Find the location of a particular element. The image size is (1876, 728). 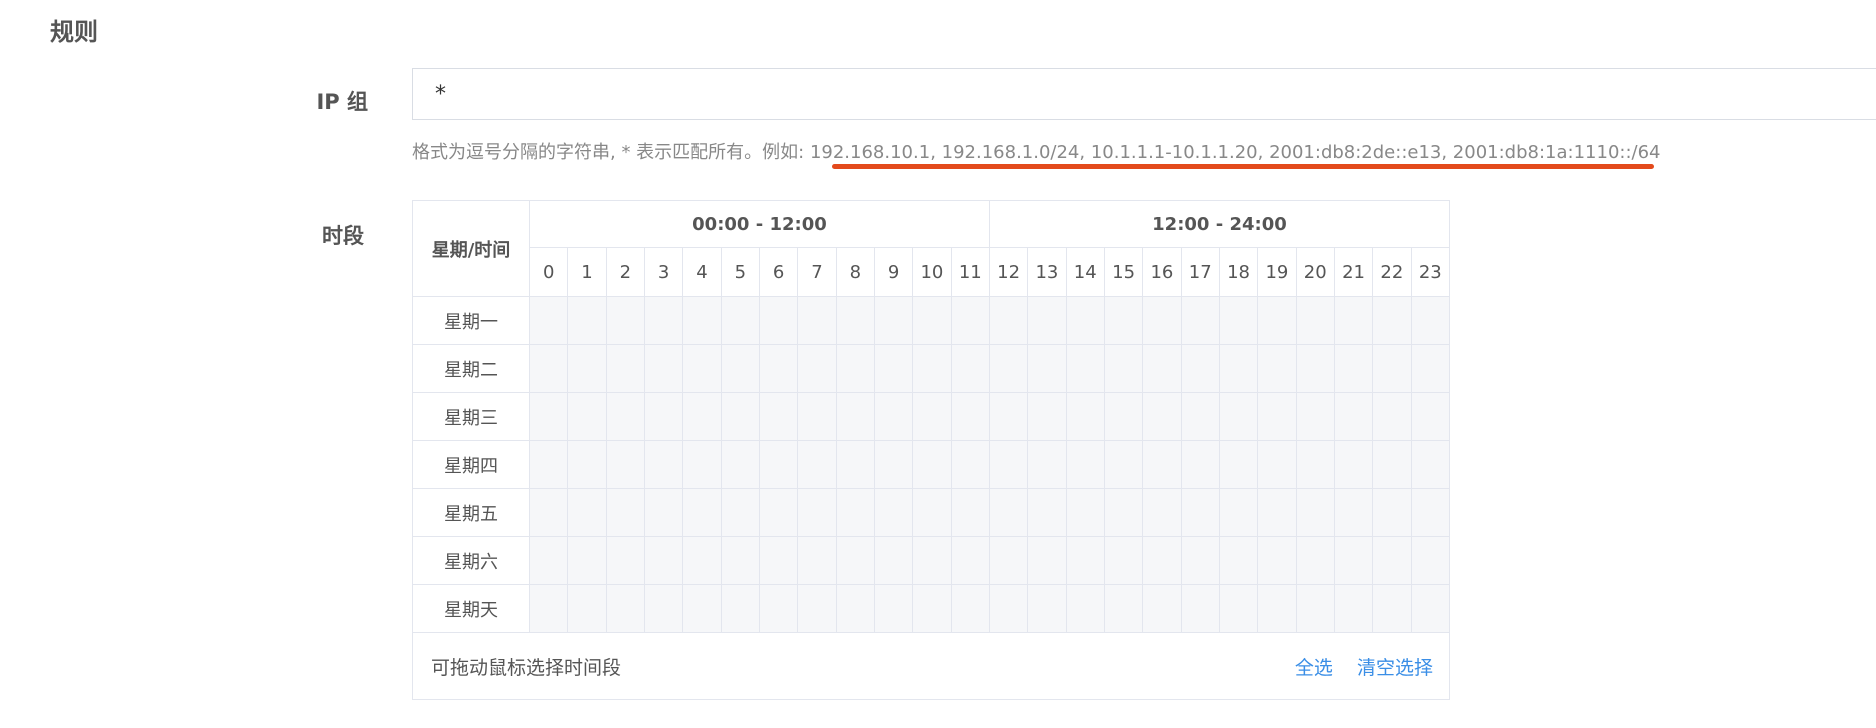

ip-group-input is located at coordinates (1144, 94).